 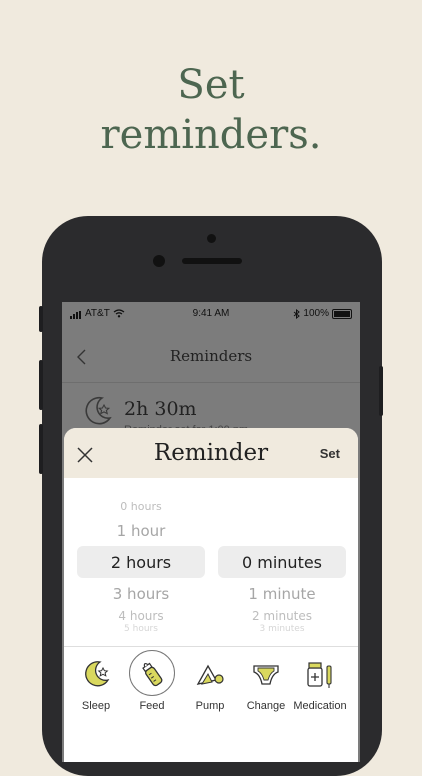 I want to click on power-button, so click(x=381, y=391).